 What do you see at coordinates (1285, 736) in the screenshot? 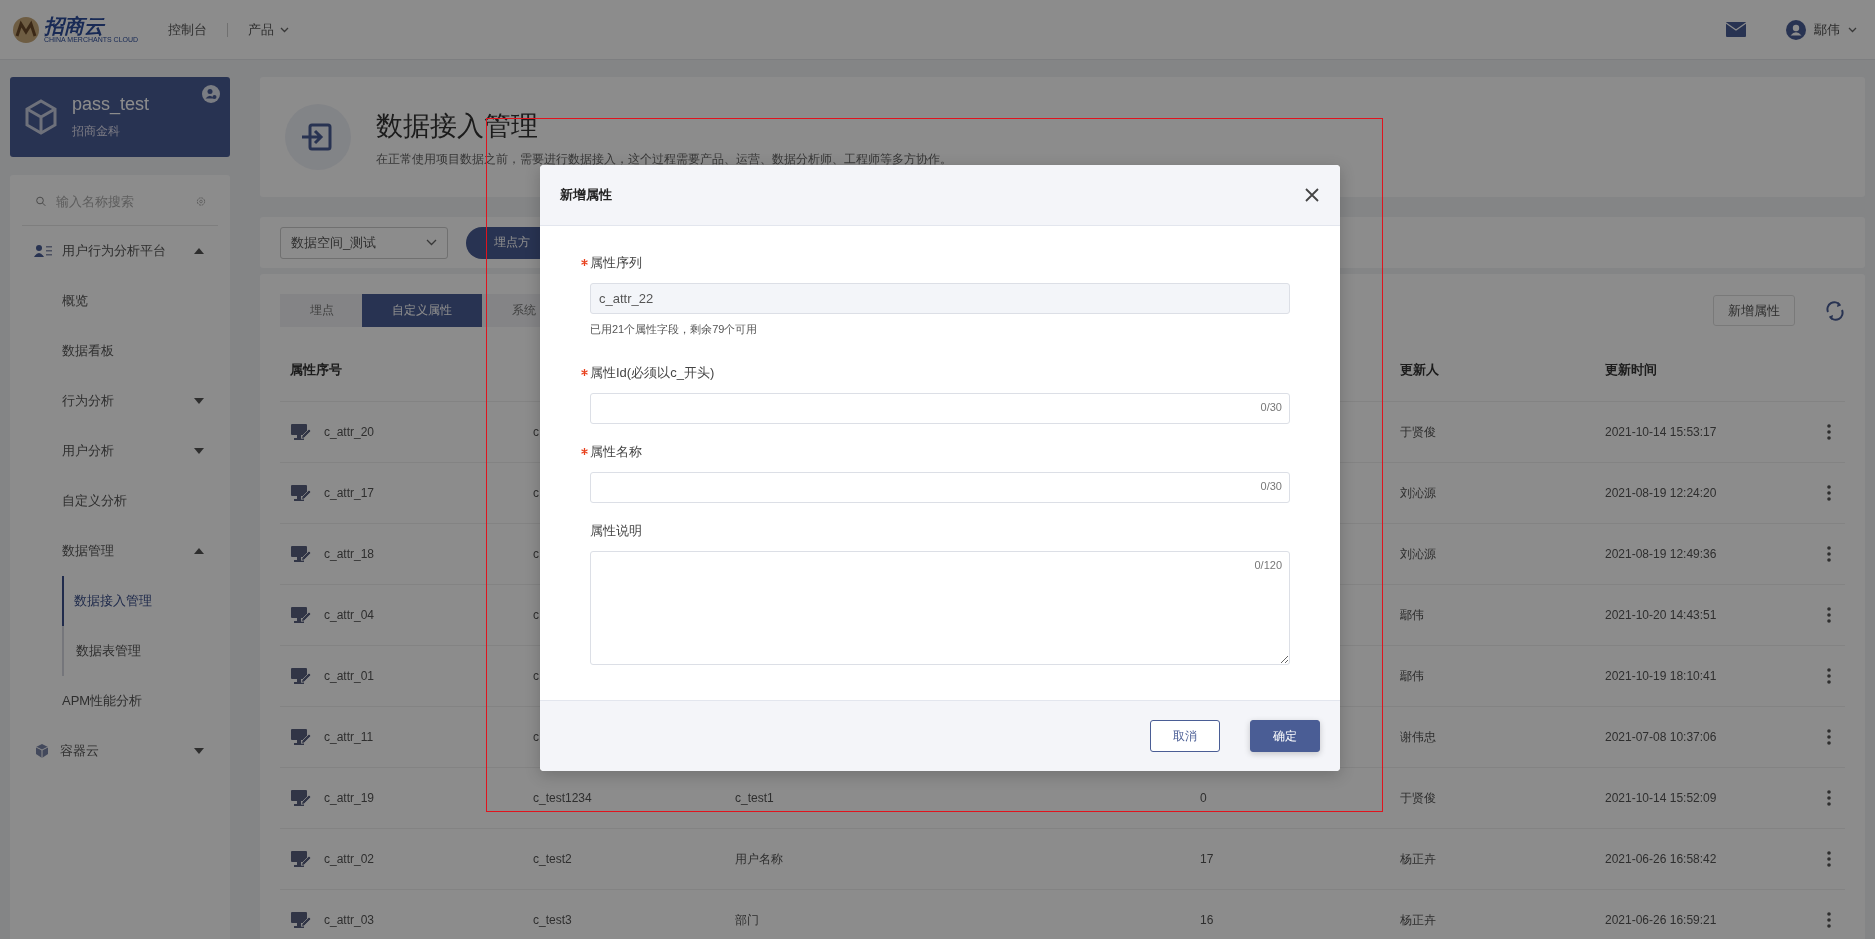
I see `confirm-button: 确定` at bounding box center [1285, 736].